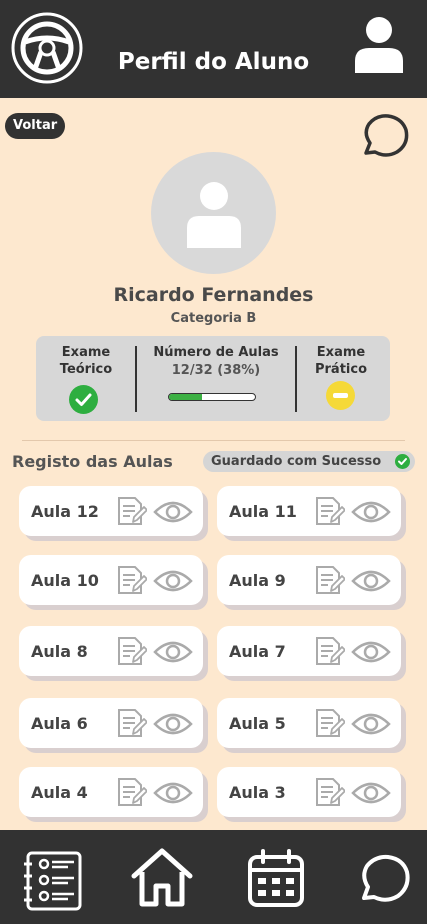 This screenshot has height=924, width=427. Describe the element at coordinates (111, 511) in the screenshot. I see `lesson-card: Aula 12` at that location.